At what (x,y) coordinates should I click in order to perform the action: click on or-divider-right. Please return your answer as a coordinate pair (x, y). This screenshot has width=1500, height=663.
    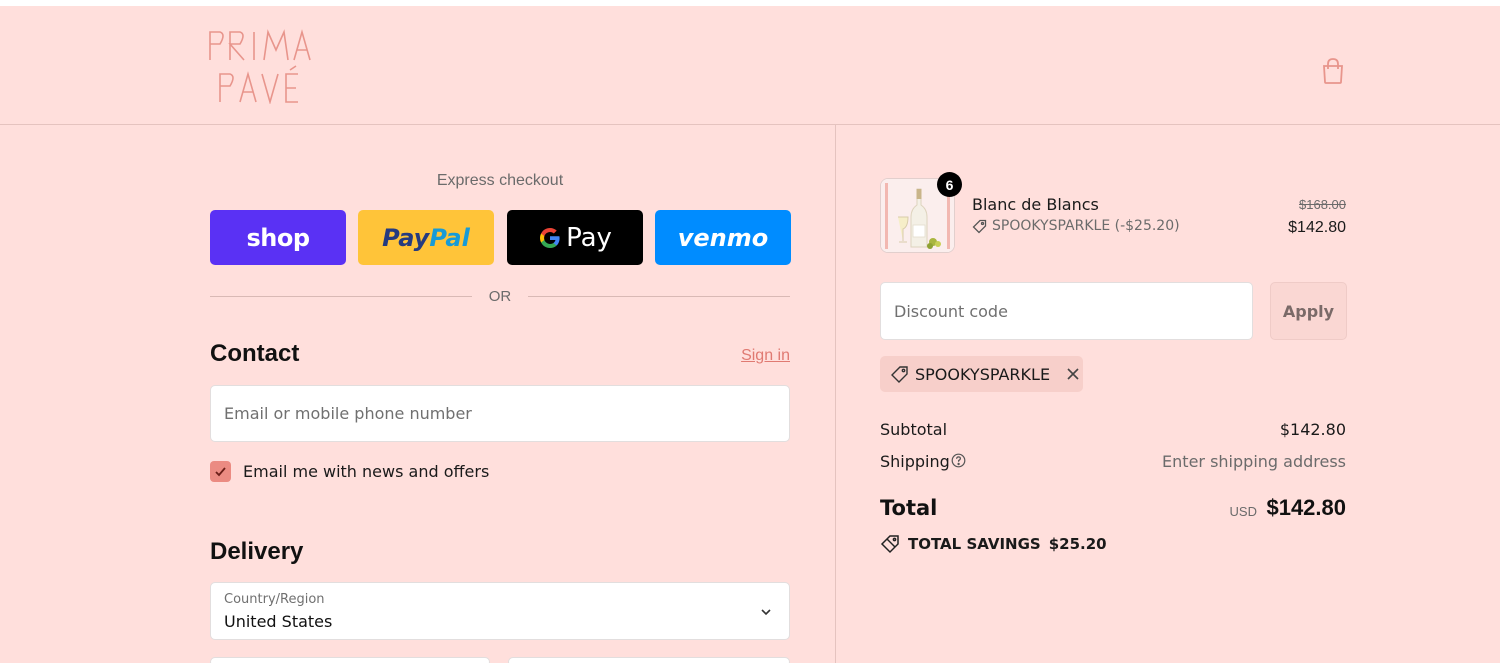
    Looking at the image, I should click on (659, 296).